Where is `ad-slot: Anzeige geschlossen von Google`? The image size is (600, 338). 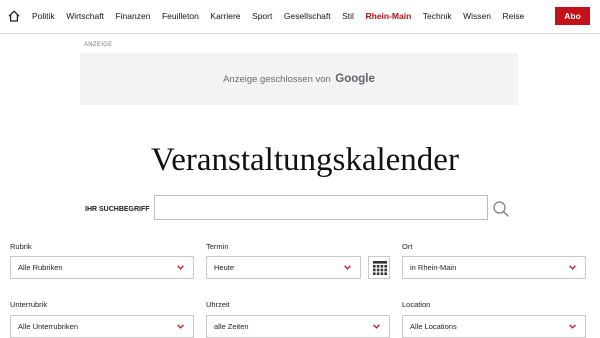 ad-slot: Anzeige geschlossen von Google is located at coordinates (299, 79).